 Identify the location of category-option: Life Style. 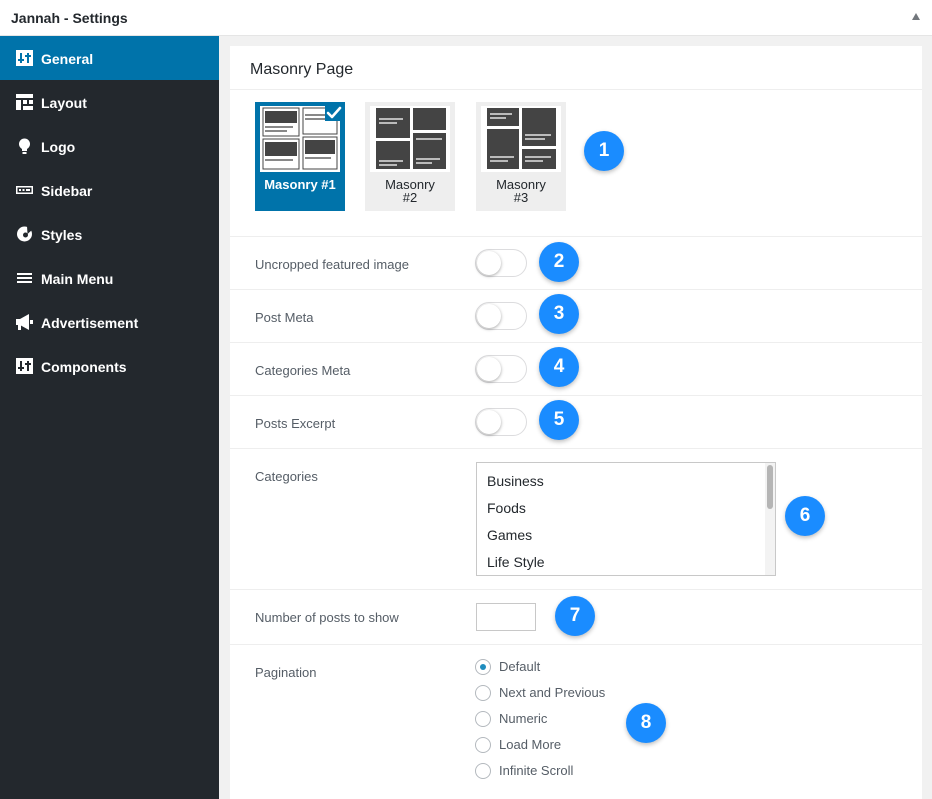
(516, 562).